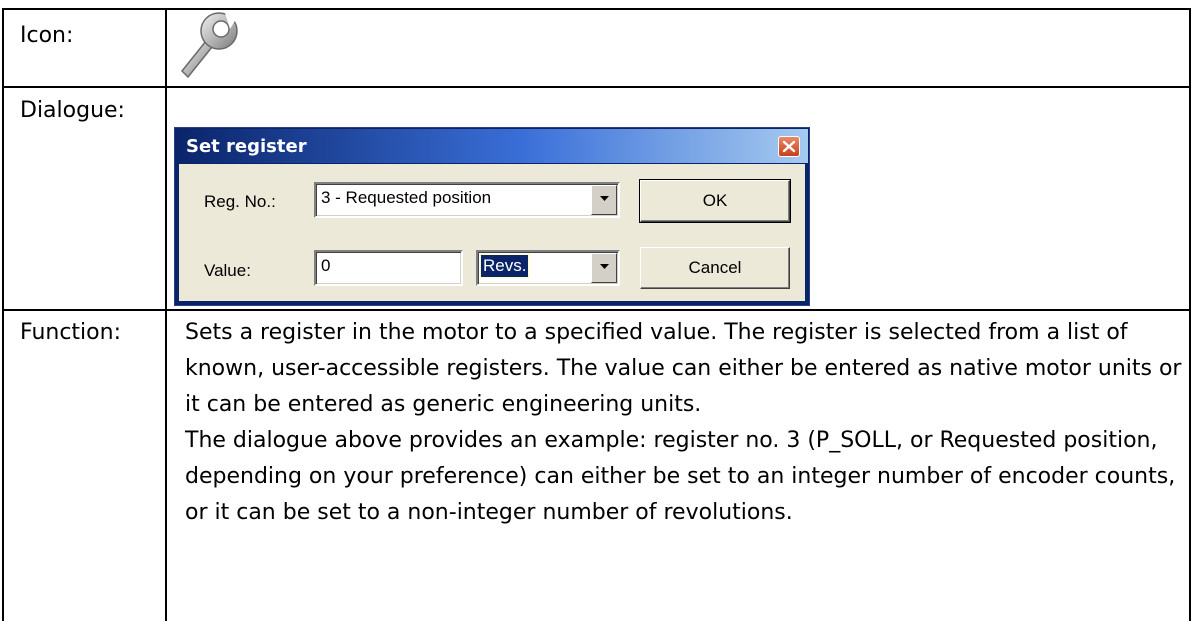  I want to click on reg-no-value: 3 - Requested position, so click(406, 197).